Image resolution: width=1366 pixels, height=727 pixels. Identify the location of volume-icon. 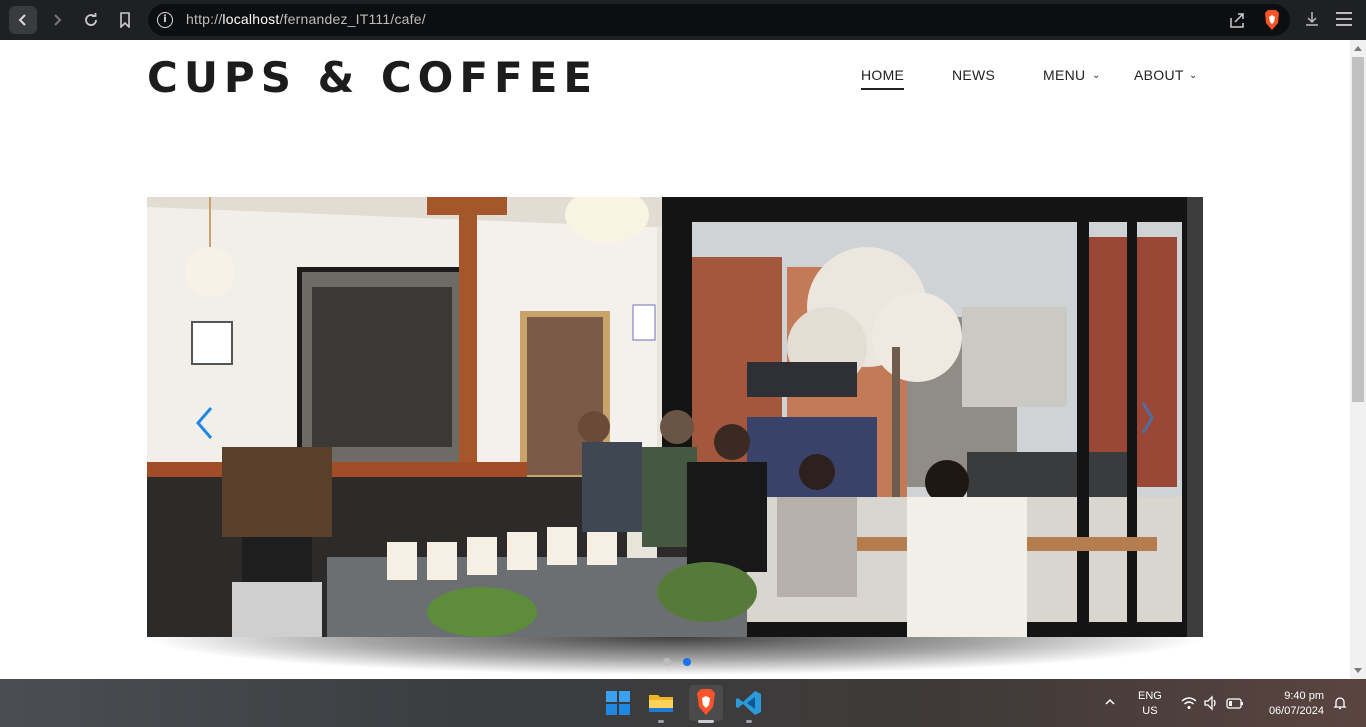
(1210, 703).